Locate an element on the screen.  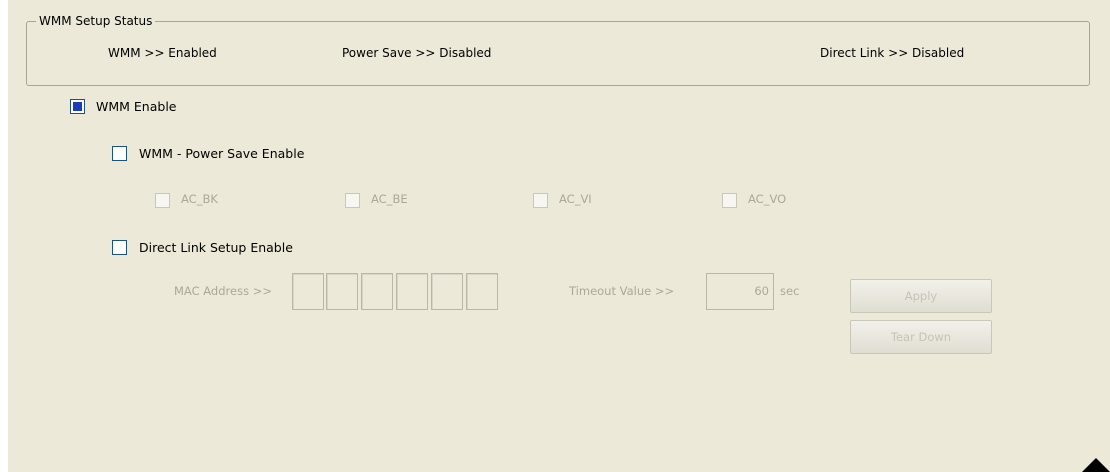
ac-vo-label: AC_VO is located at coordinates (767, 199).